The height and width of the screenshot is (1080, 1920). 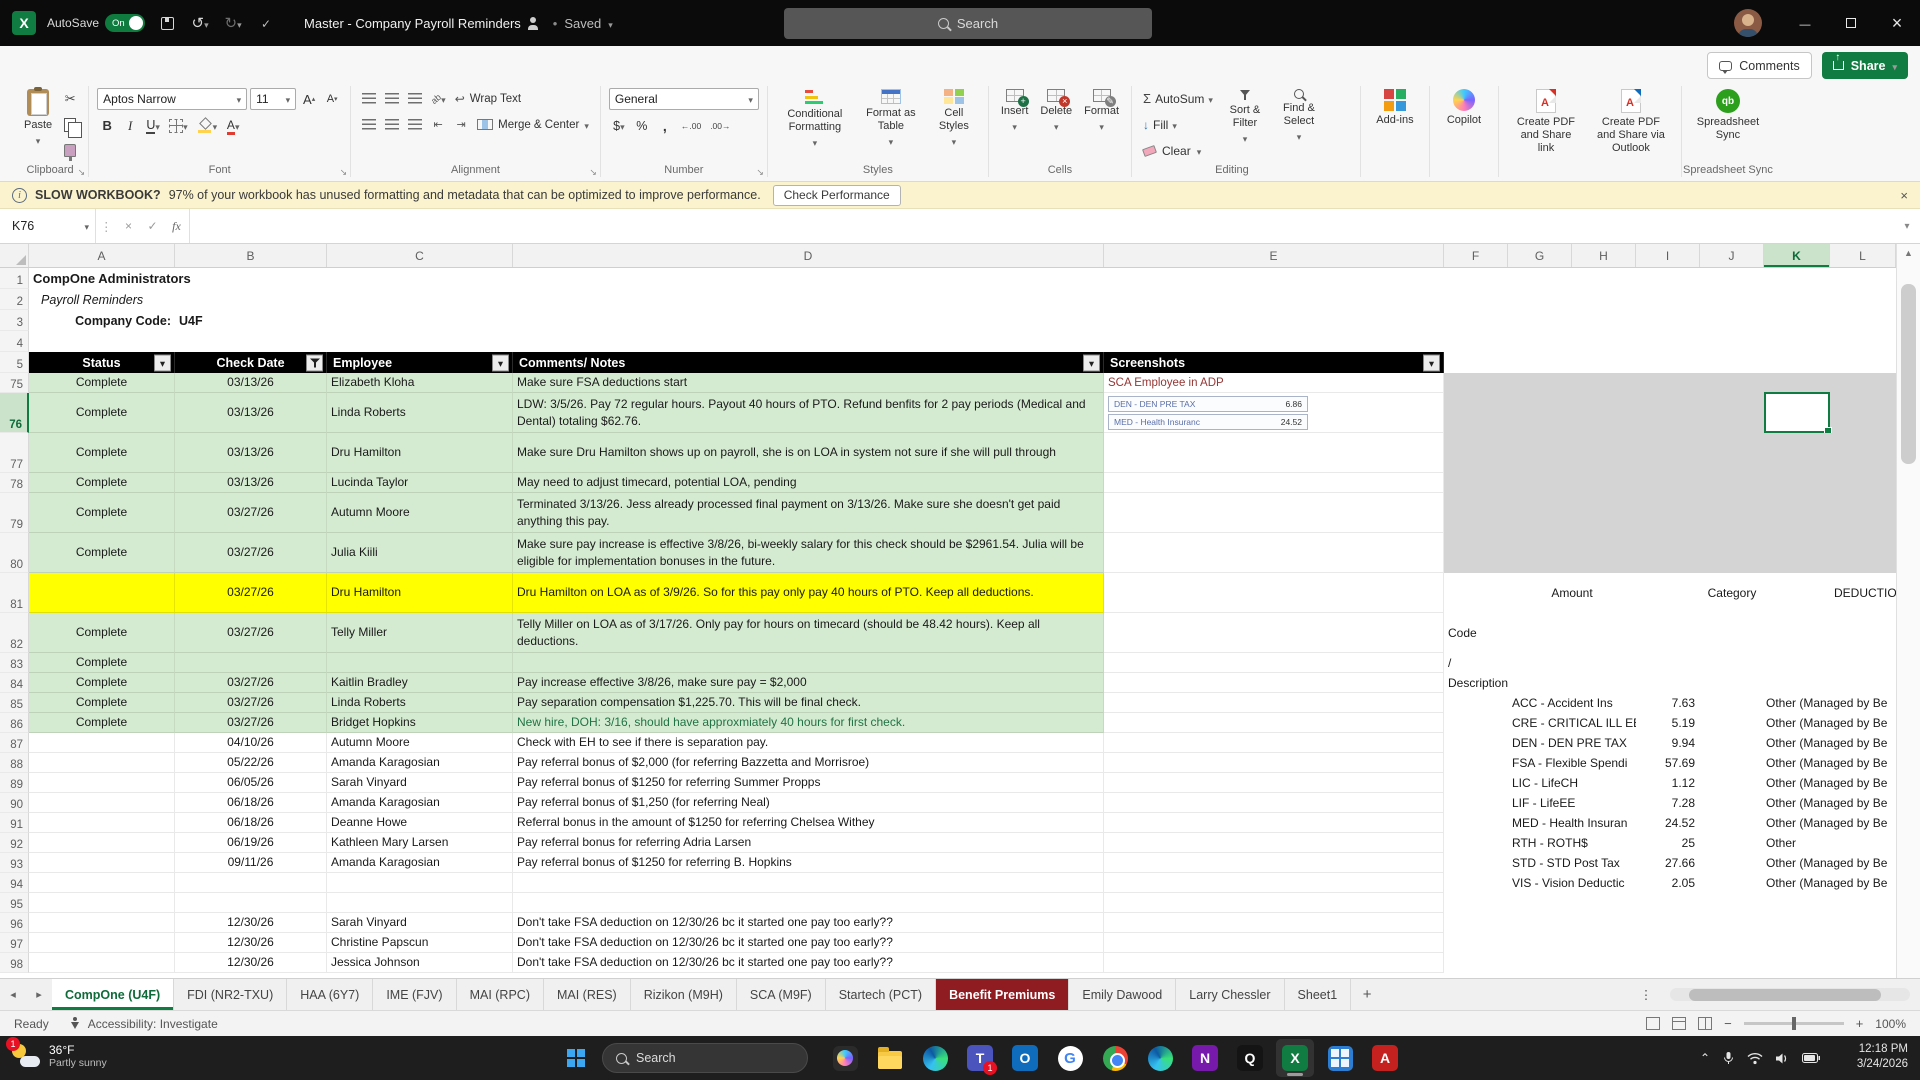 I want to click on cell-E94, so click(x=1274, y=883).